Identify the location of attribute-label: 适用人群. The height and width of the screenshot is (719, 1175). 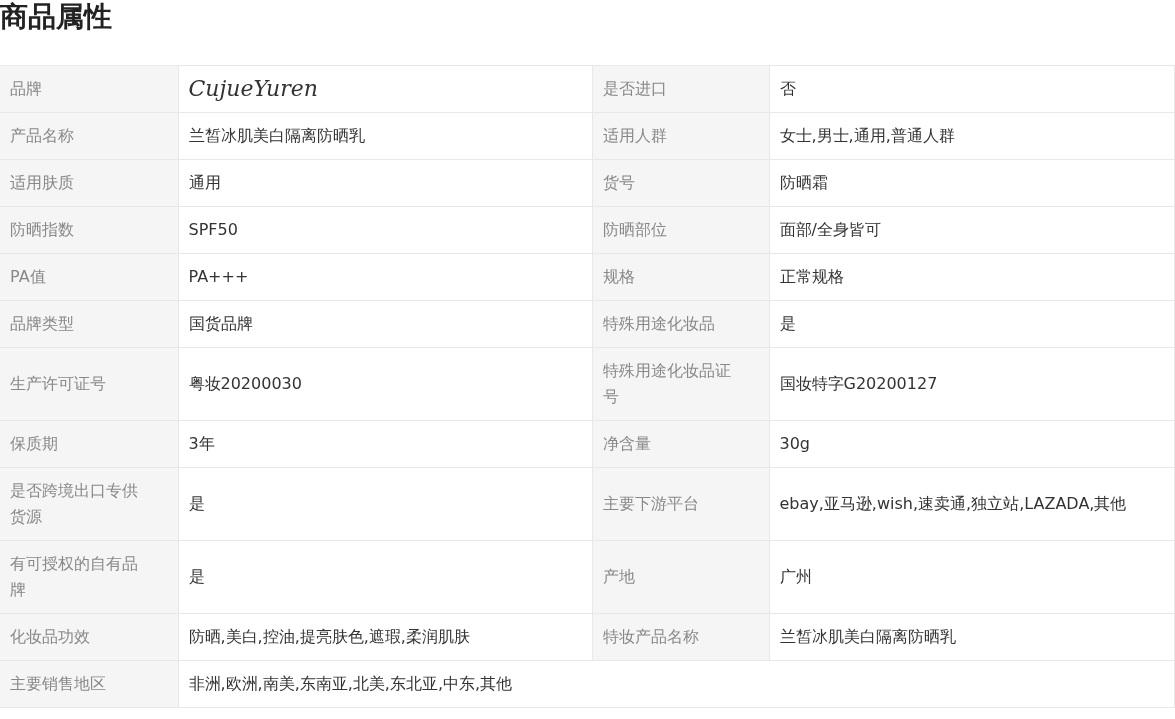
(680, 136).